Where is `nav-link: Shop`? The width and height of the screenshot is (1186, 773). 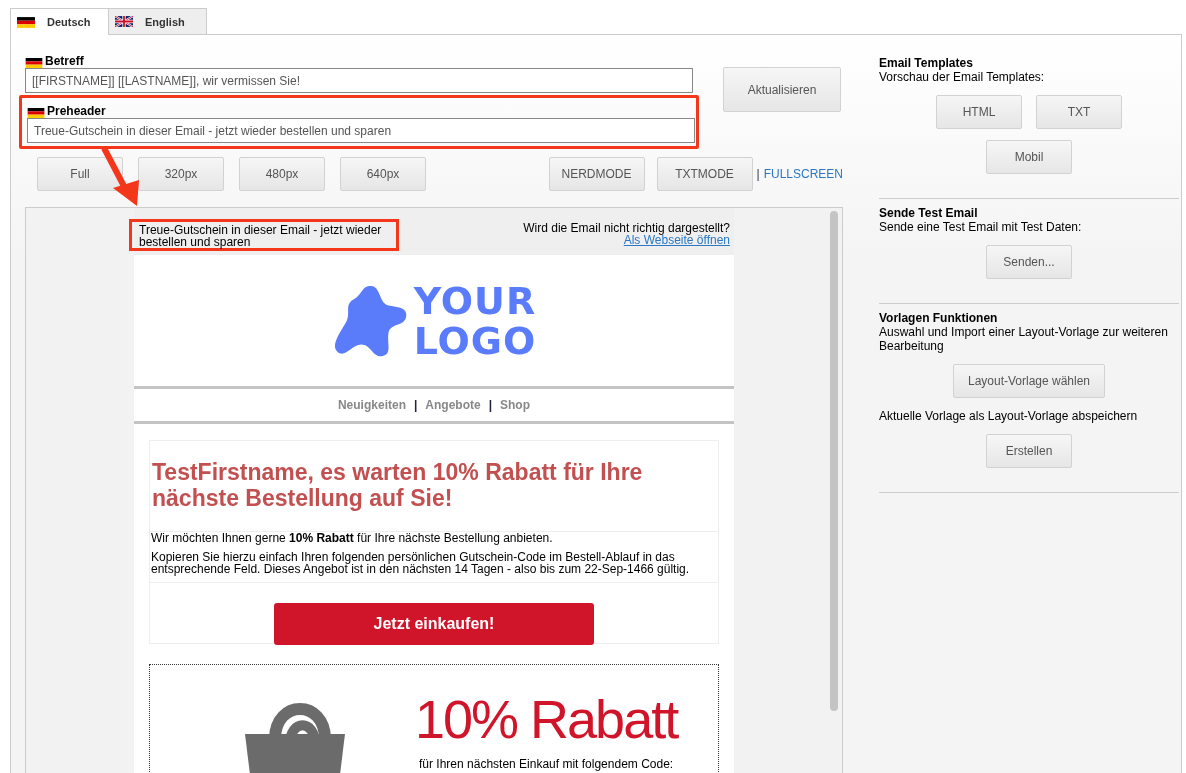 nav-link: Shop is located at coordinates (515, 405).